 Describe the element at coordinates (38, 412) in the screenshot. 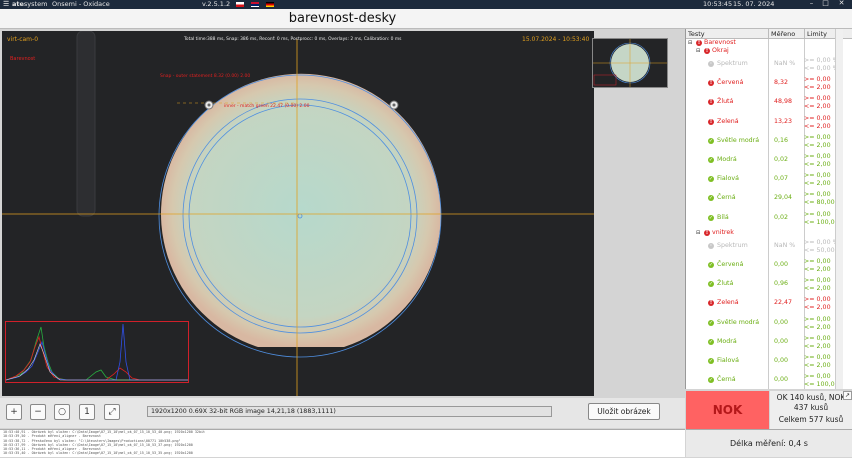

I see `zoom-out-button: −` at that location.